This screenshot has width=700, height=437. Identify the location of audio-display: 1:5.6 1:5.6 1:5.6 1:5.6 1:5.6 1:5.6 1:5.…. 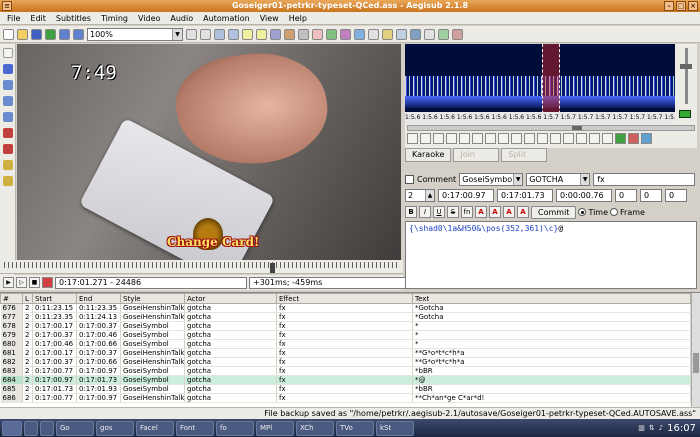
(550, 84).